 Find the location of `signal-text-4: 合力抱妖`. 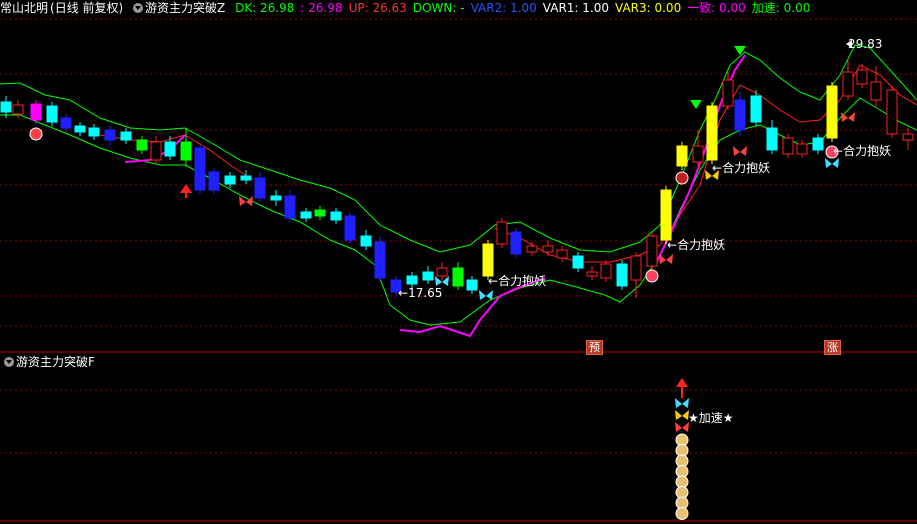

signal-text-4: 合力抱妖 is located at coordinates (867, 151).